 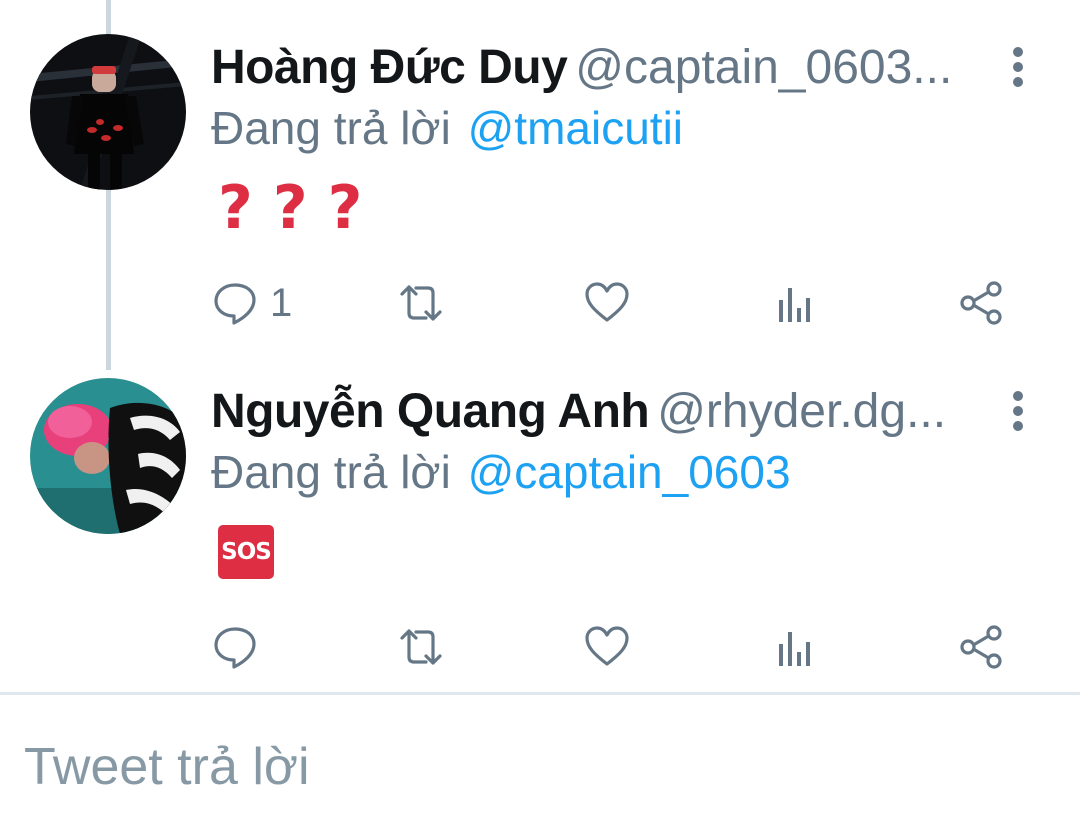 I want to click on reply-button, so click(x=241, y=647).